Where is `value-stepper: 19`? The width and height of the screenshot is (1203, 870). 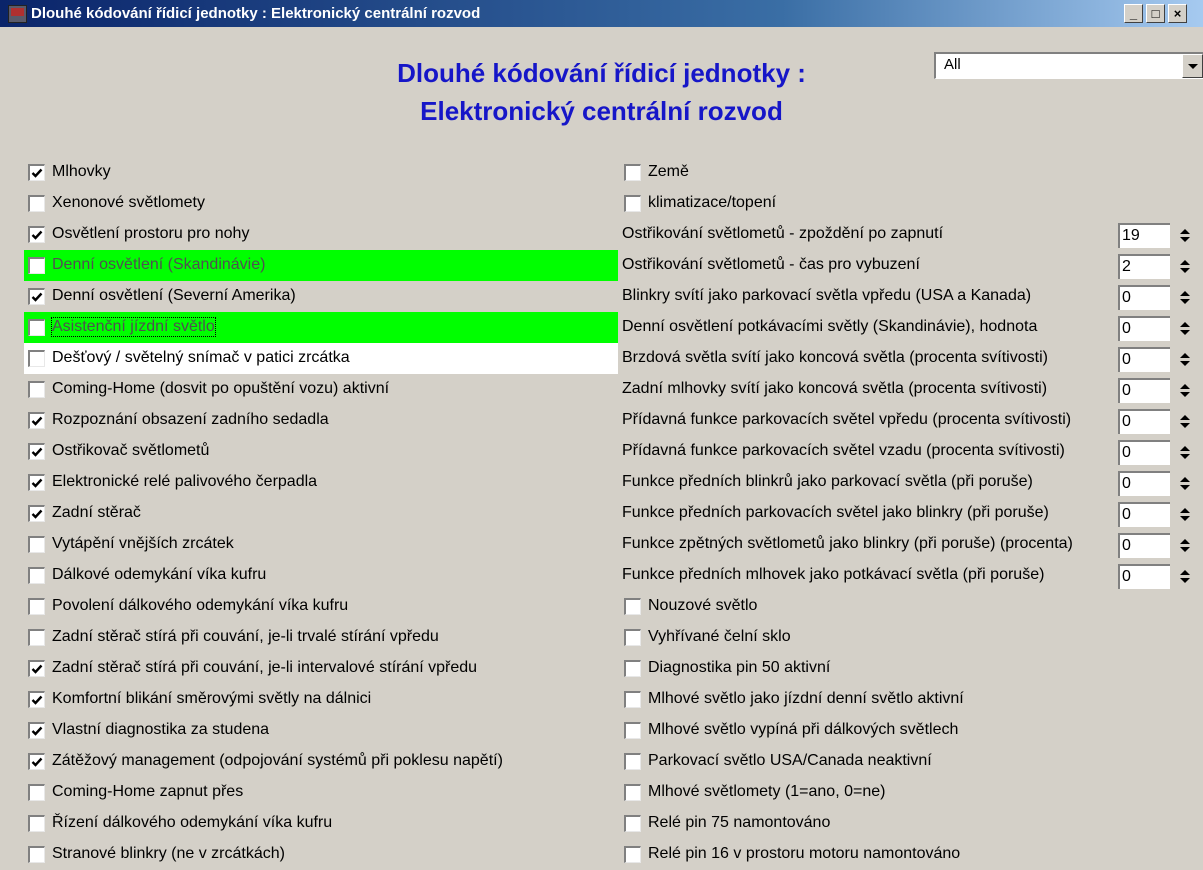 value-stepper: 19 is located at coordinates (1154, 235).